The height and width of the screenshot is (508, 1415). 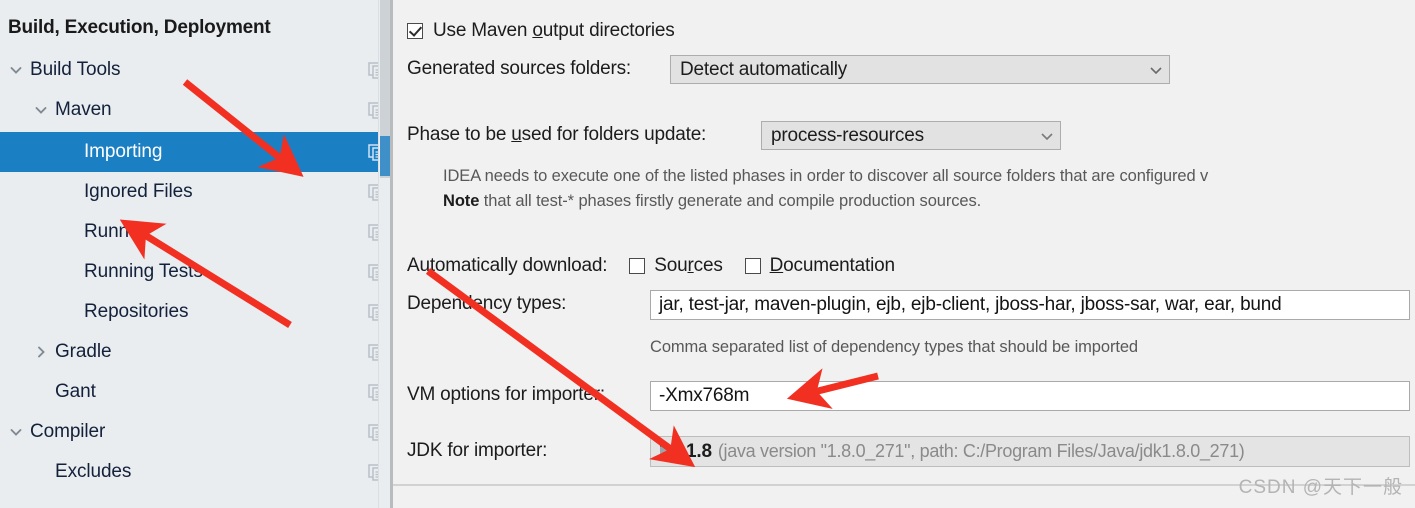 What do you see at coordinates (196, 352) in the screenshot?
I see `sidebar-item-gradle: Gradle` at bounding box center [196, 352].